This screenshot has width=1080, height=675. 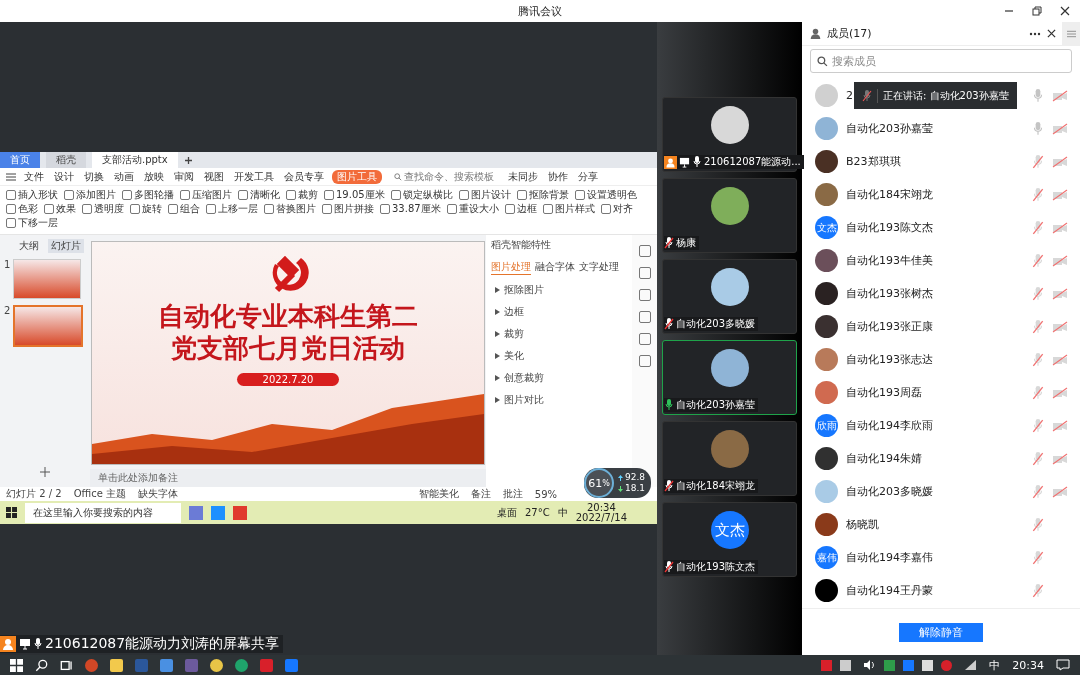 I want to click on toolbar-link: 未同步, so click(x=523, y=176).